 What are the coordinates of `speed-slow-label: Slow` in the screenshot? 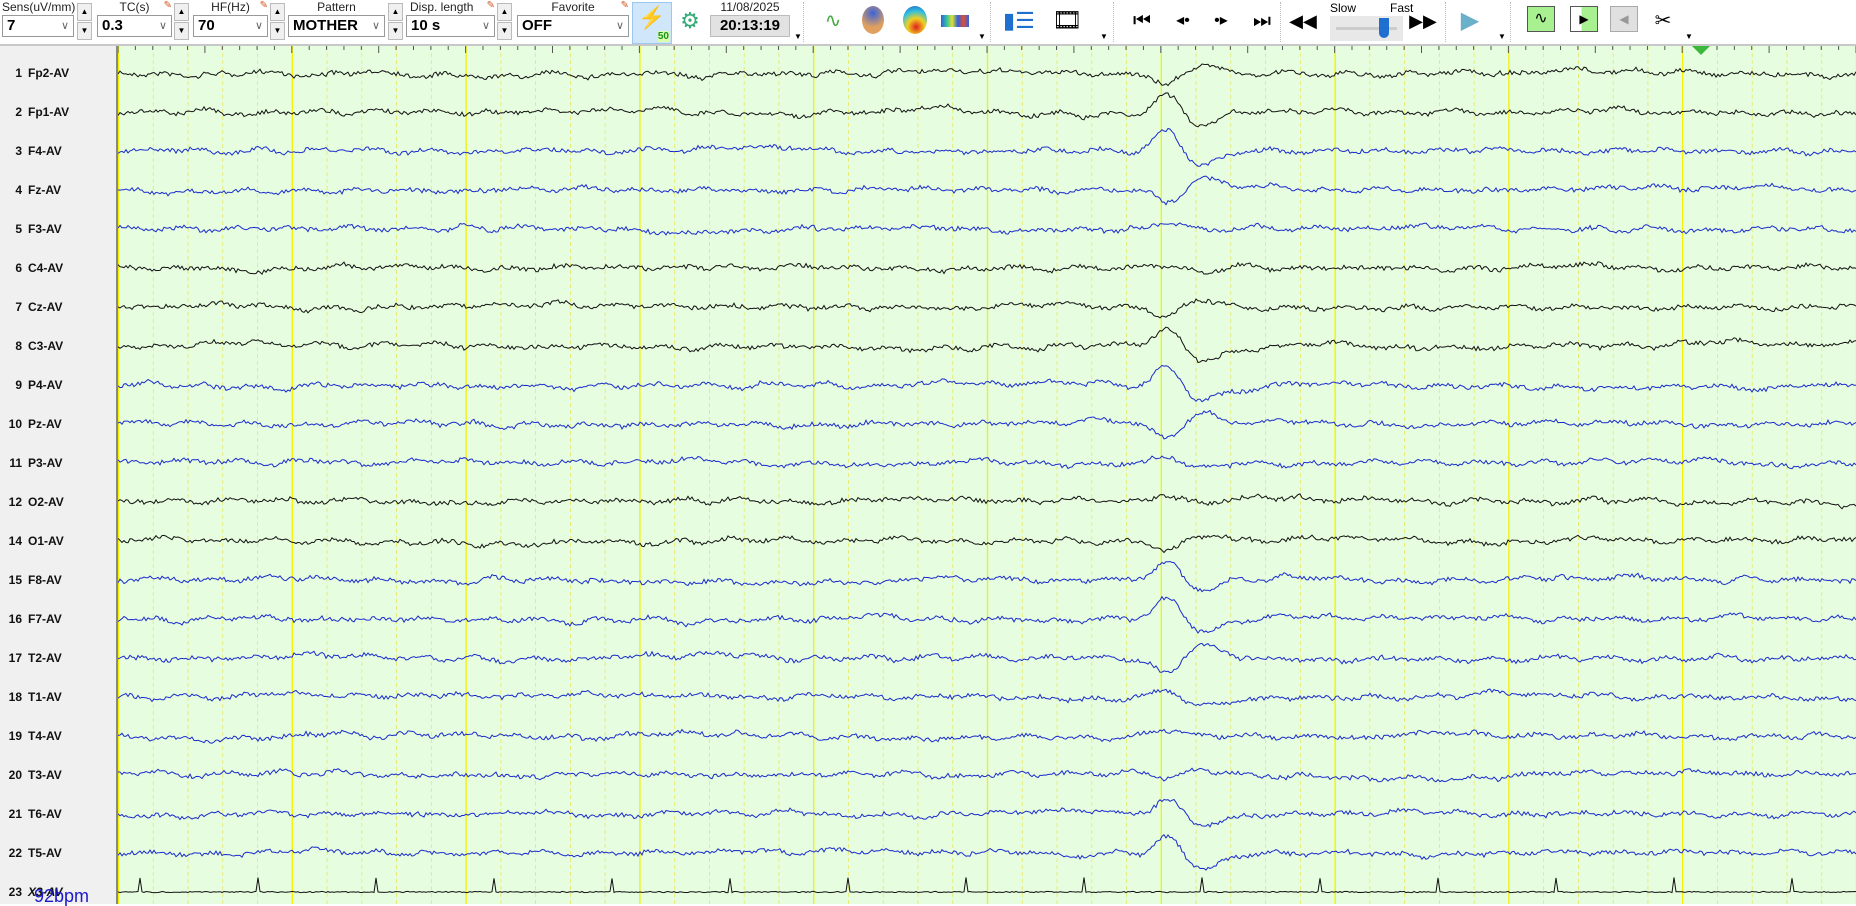 It's located at (1343, 8).